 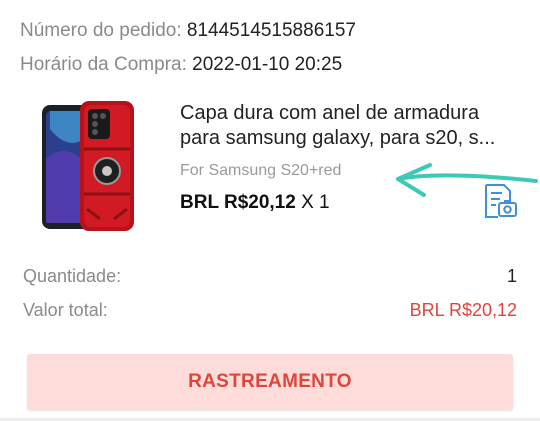 What do you see at coordinates (500, 201) in the screenshot?
I see `document-camera-icon` at bounding box center [500, 201].